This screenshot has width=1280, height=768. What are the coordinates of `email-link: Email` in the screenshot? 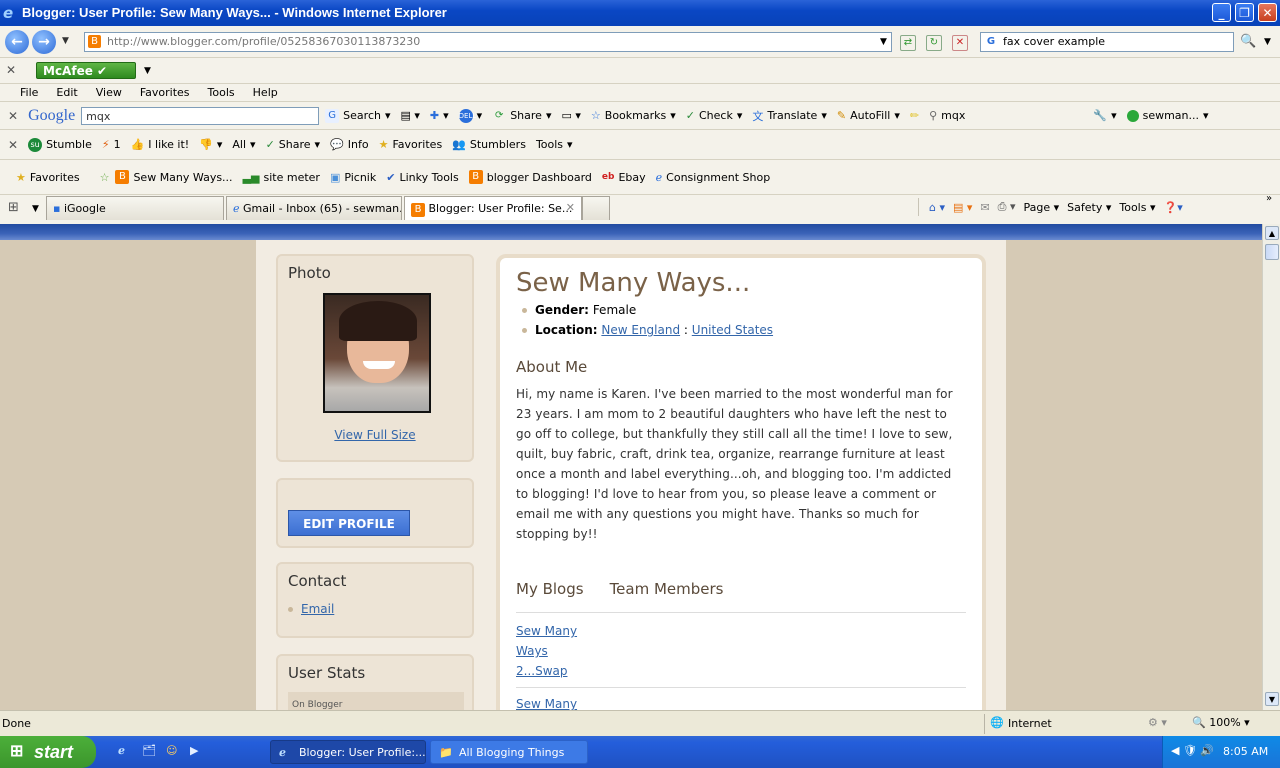 It's located at (317, 609).